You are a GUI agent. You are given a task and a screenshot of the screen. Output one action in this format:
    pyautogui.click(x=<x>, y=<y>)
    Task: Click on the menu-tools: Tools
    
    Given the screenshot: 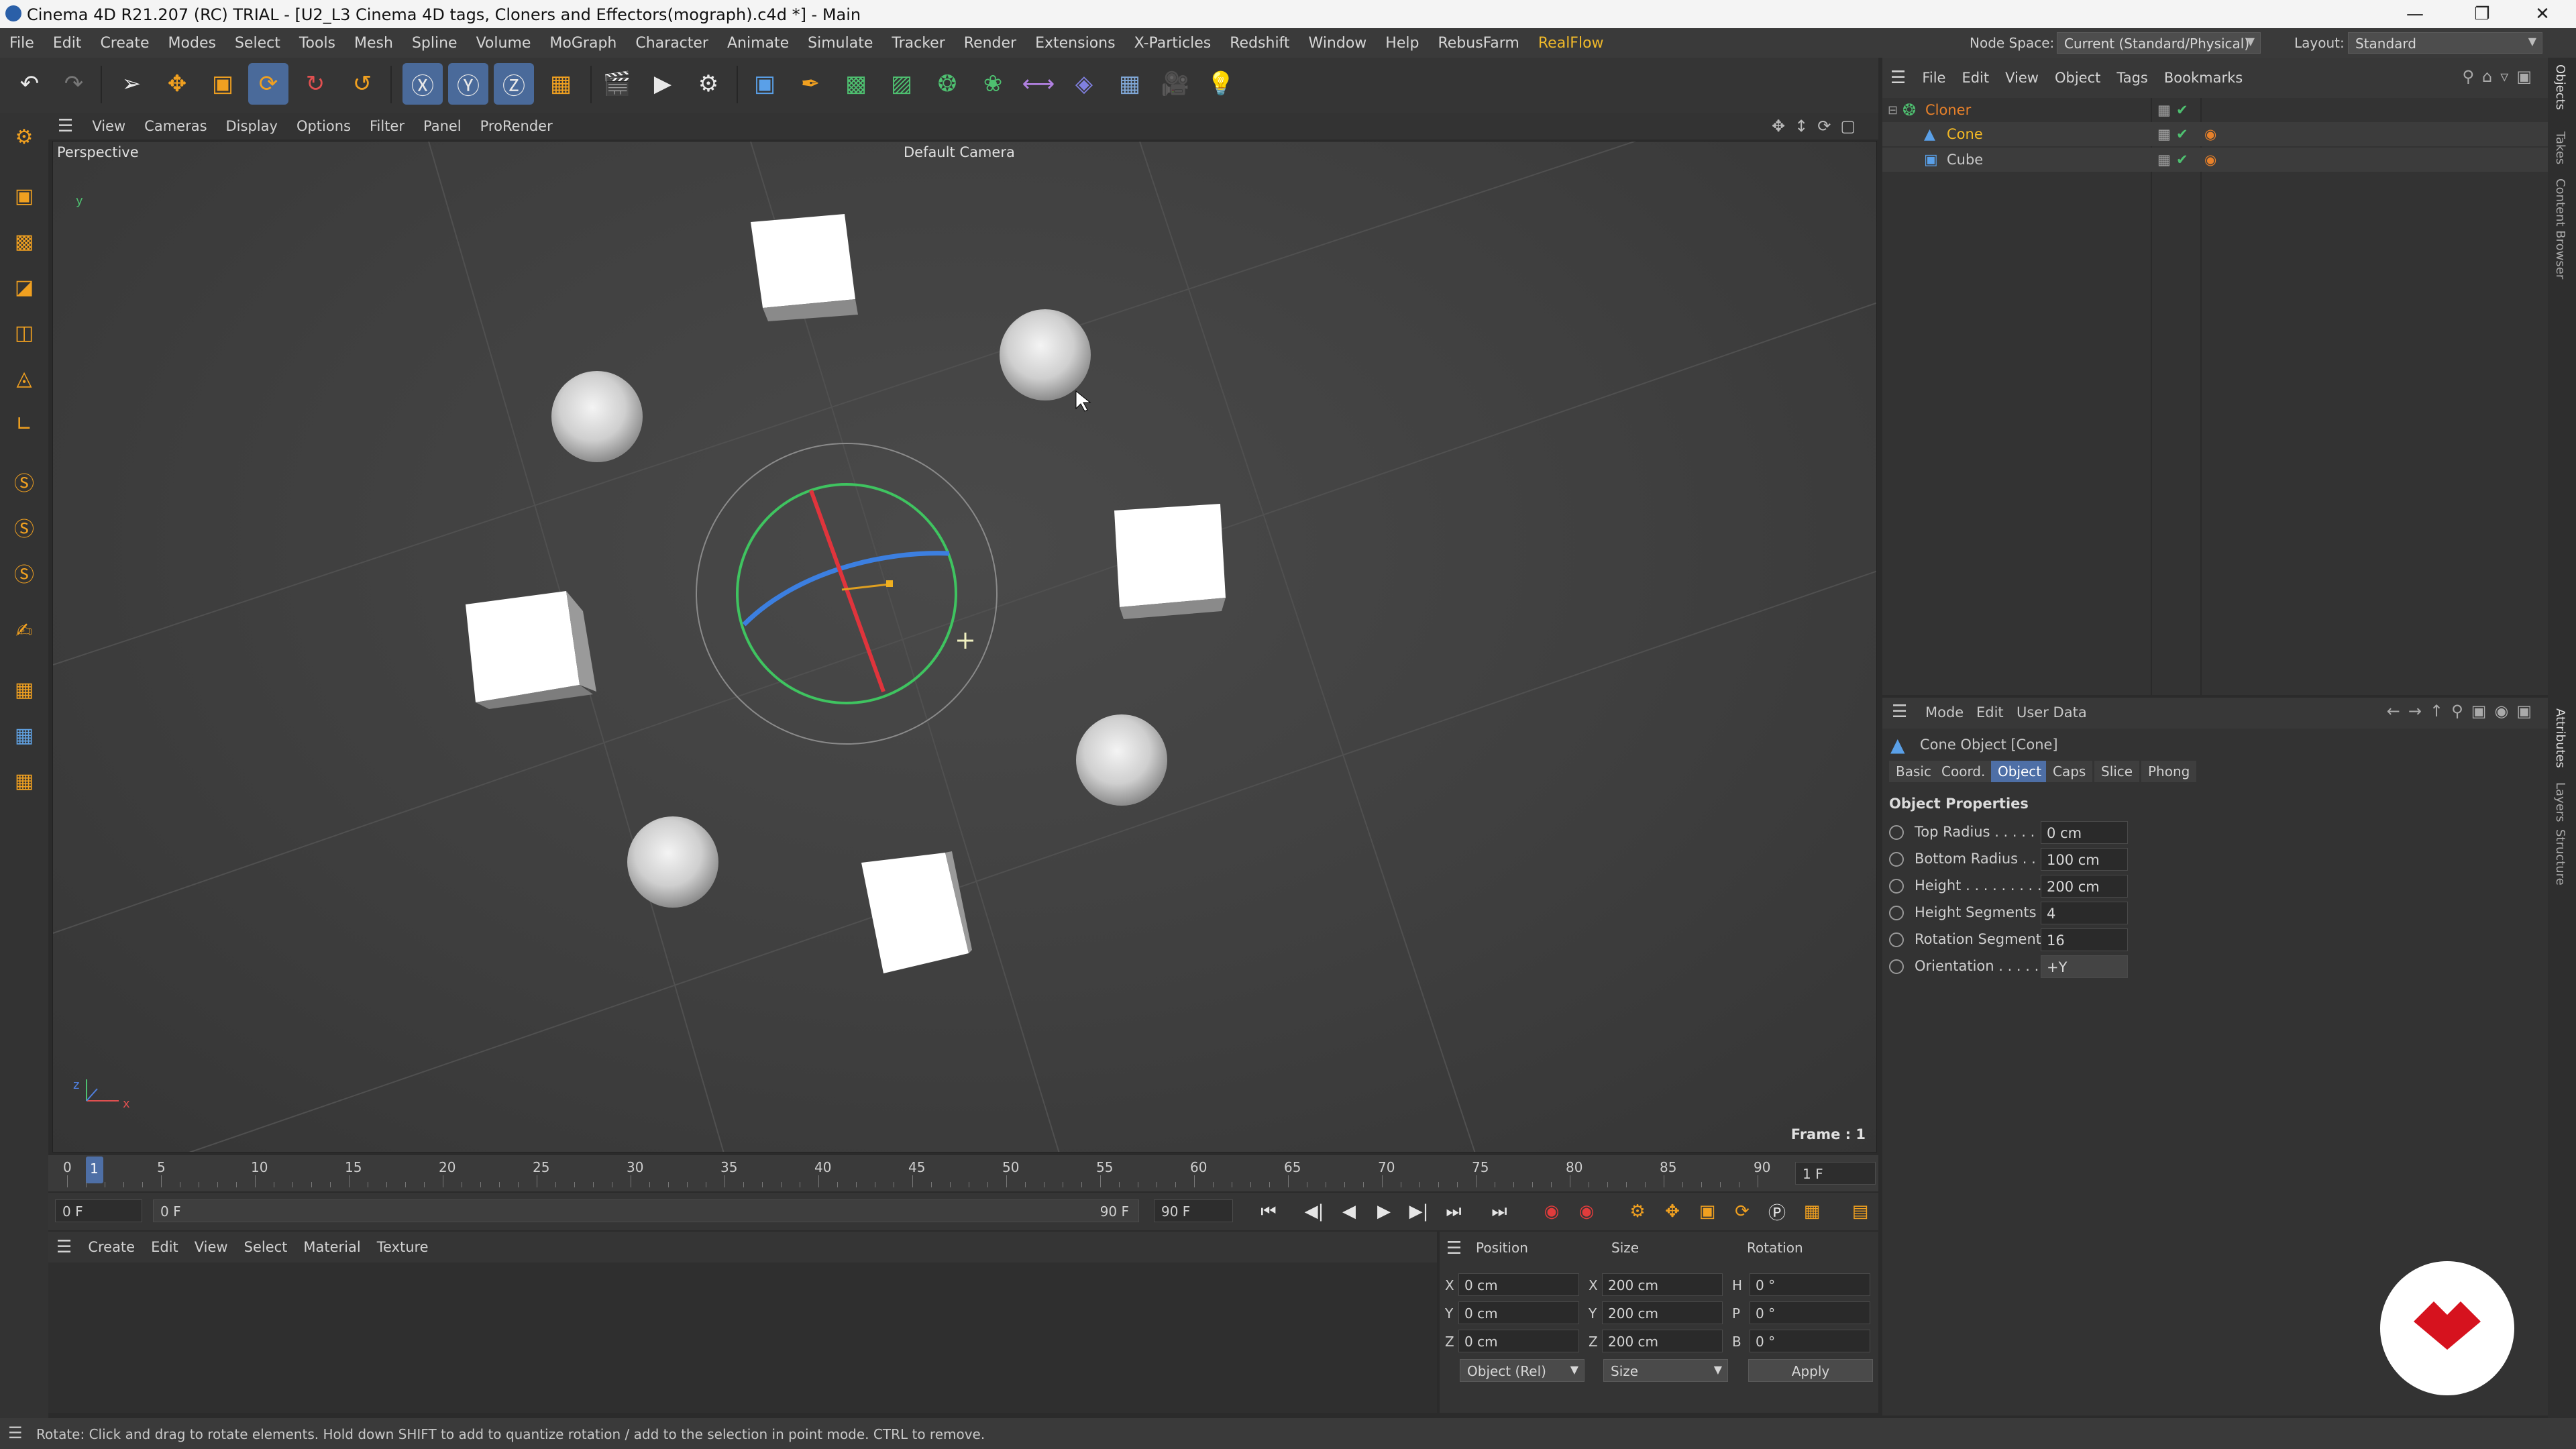 What is the action you would take?
    pyautogui.click(x=317, y=43)
    